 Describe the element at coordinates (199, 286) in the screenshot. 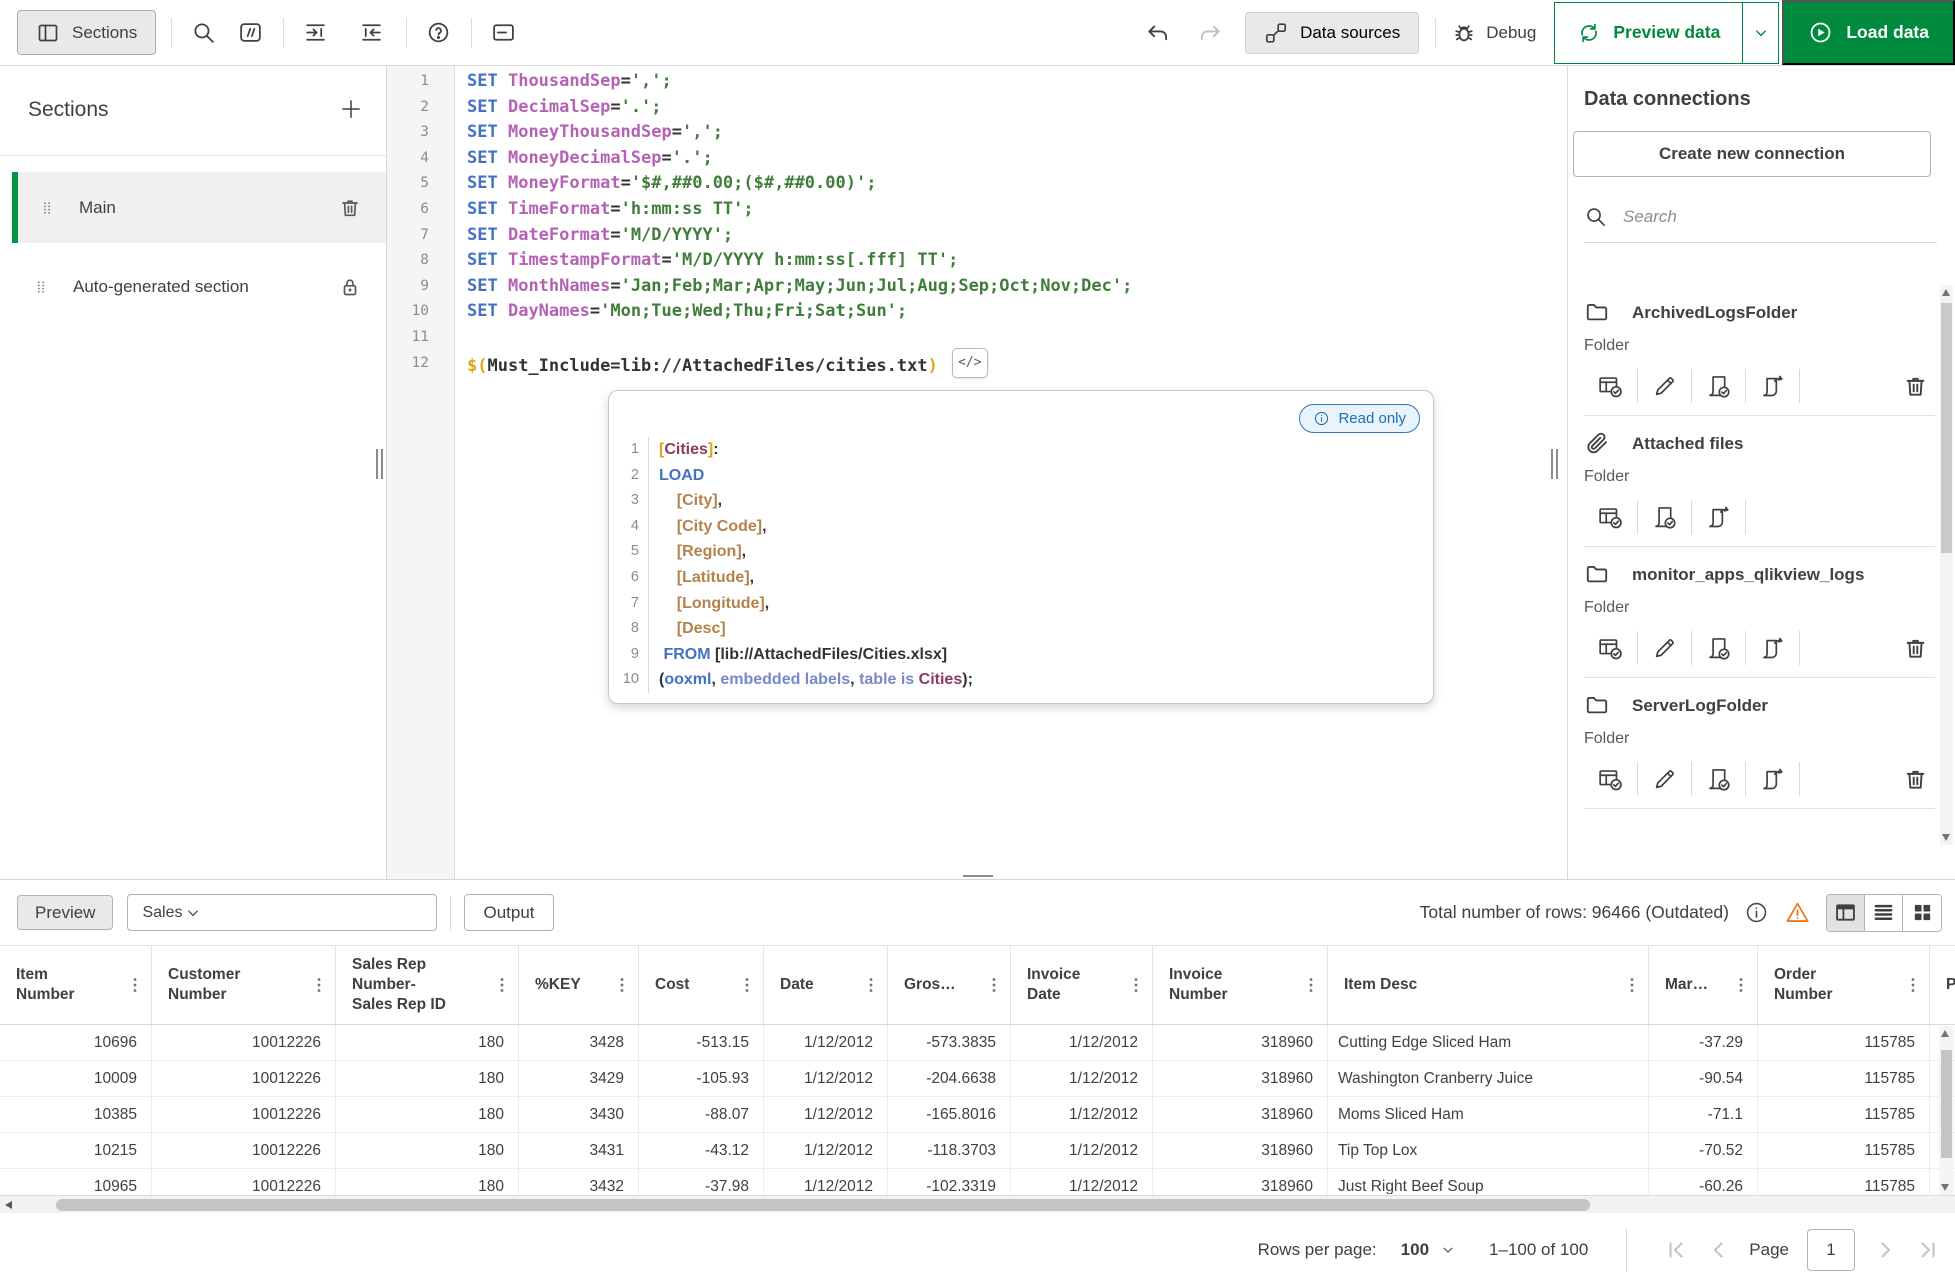

I see `section-item: Auto-generated section` at that location.